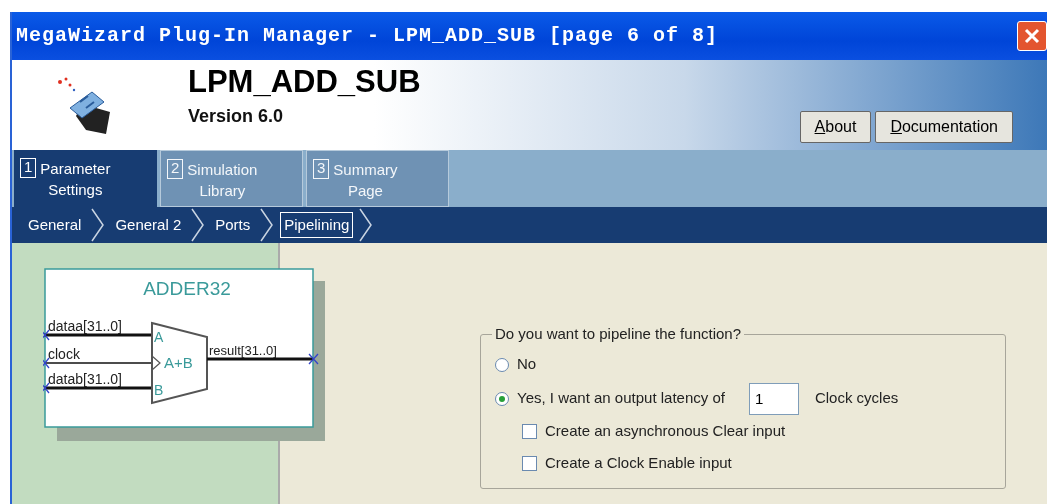 The width and height of the screenshot is (1047, 504). I want to click on operand-label: B, so click(159, 390).